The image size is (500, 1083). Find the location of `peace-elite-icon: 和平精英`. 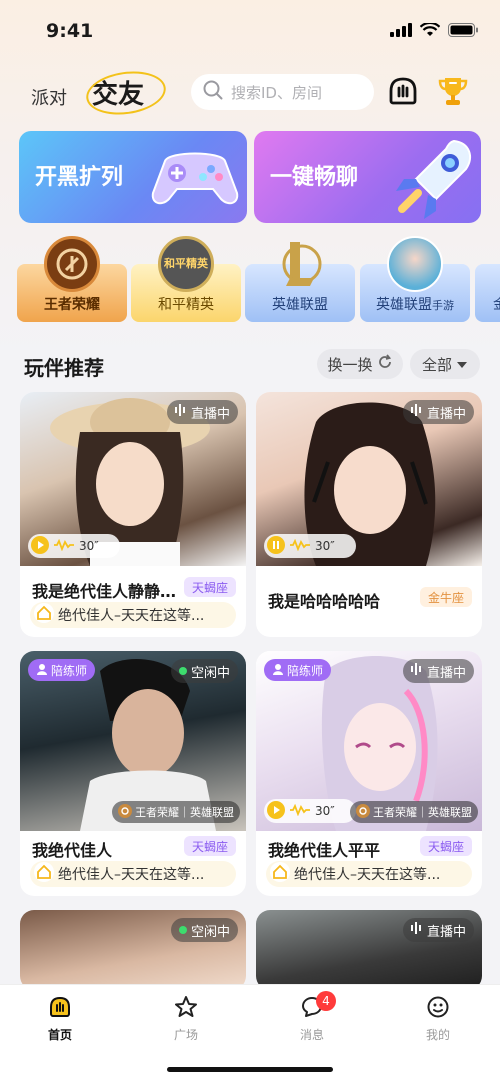

peace-elite-icon: 和平精英 is located at coordinates (186, 264).